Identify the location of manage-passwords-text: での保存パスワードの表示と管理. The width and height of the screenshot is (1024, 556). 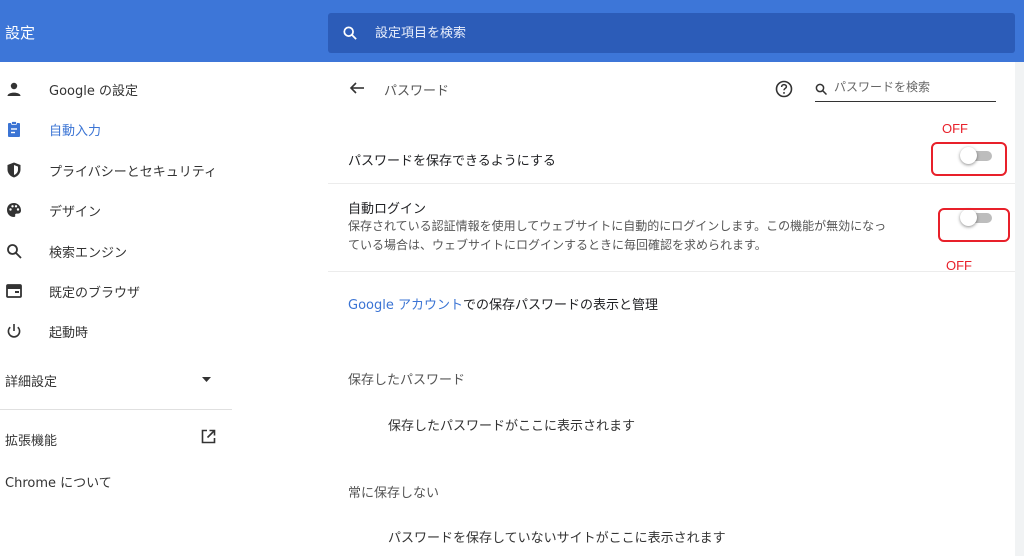
(560, 305).